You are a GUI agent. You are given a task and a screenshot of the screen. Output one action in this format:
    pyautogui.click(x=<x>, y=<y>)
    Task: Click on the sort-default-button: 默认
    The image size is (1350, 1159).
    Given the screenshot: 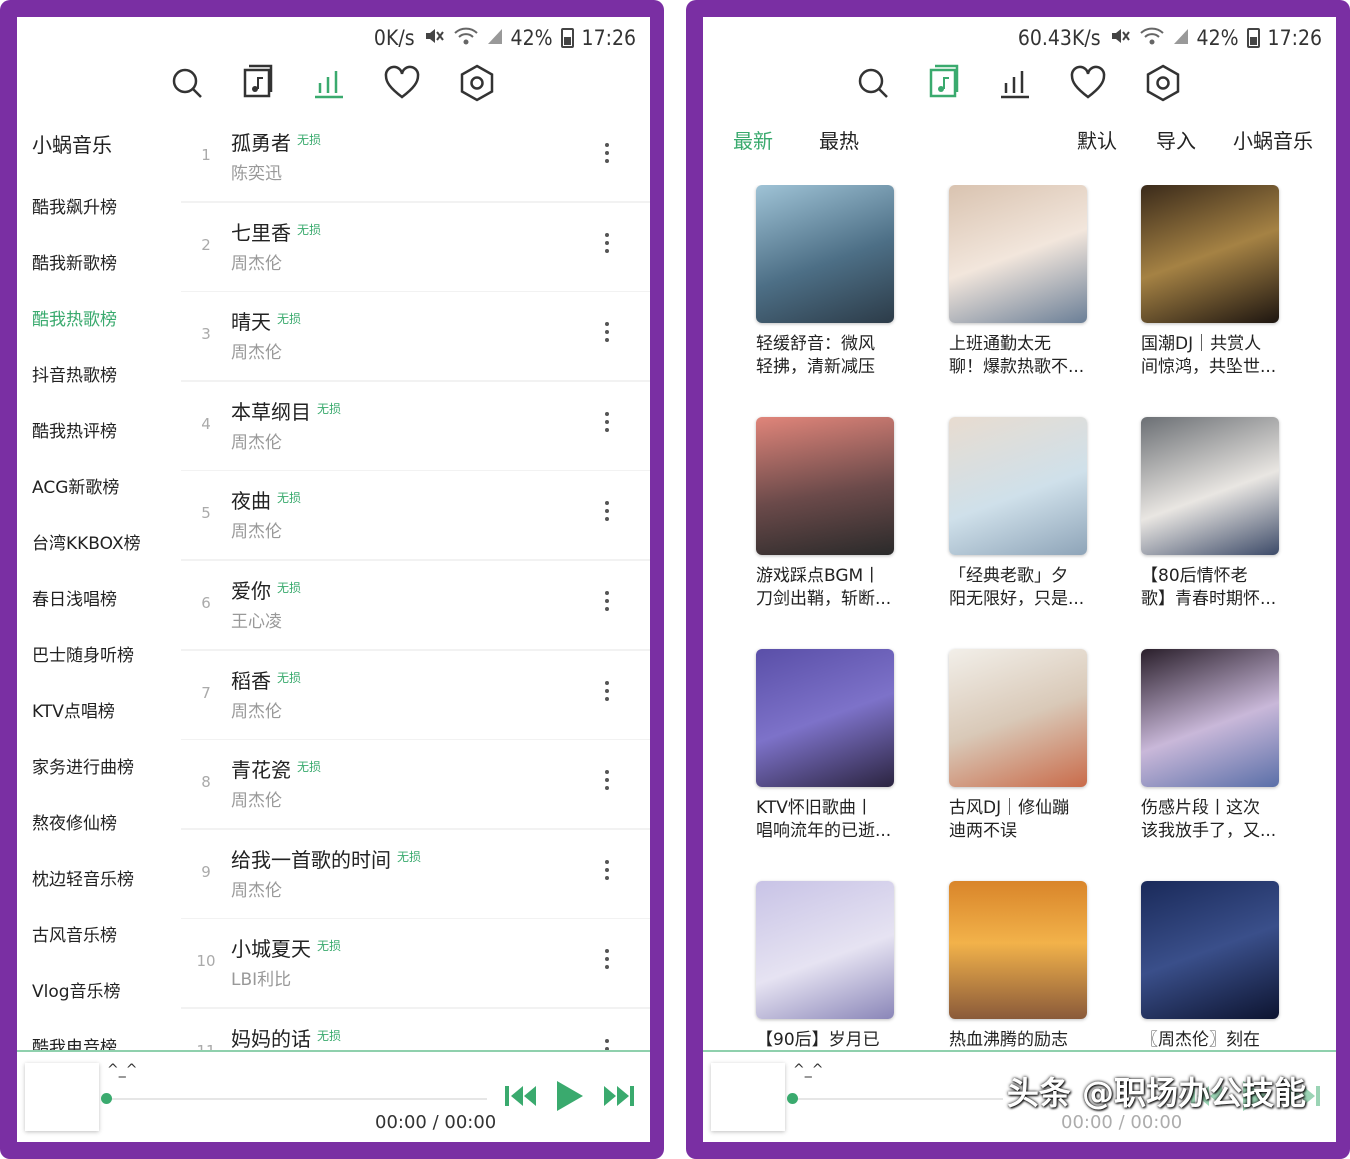 What is the action you would take?
    pyautogui.click(x=1097, y=139)
    